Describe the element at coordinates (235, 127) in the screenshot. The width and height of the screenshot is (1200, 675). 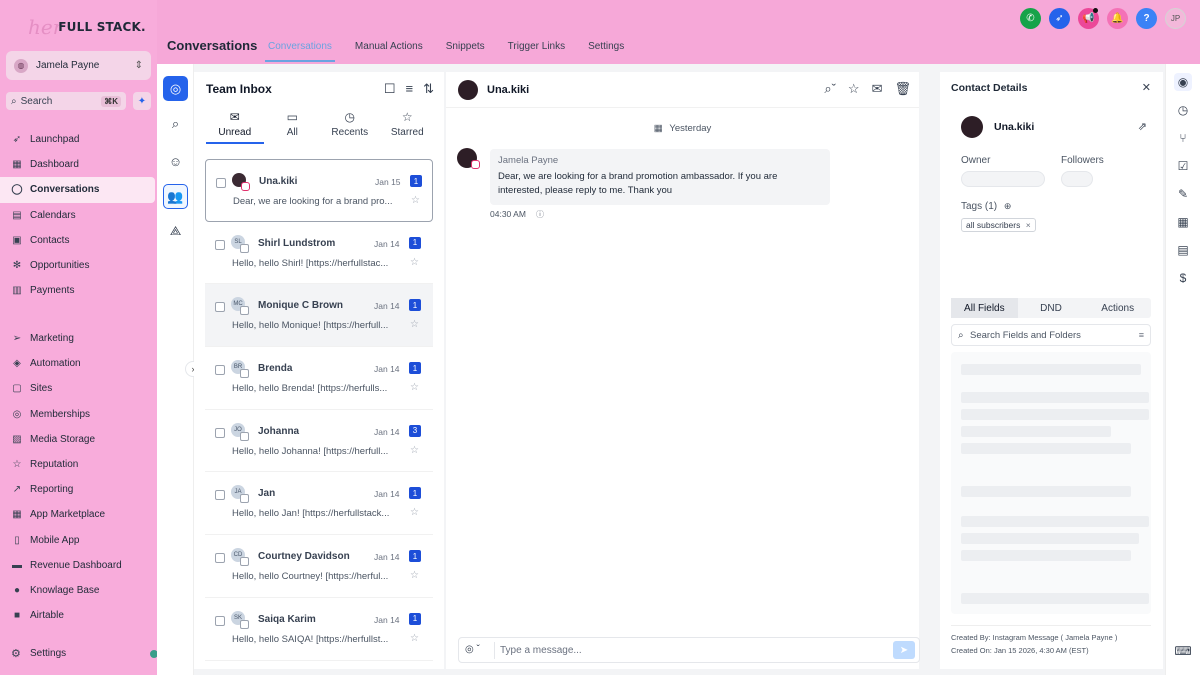
I see `filter-tab-unread: ✉ Unread` at that location.